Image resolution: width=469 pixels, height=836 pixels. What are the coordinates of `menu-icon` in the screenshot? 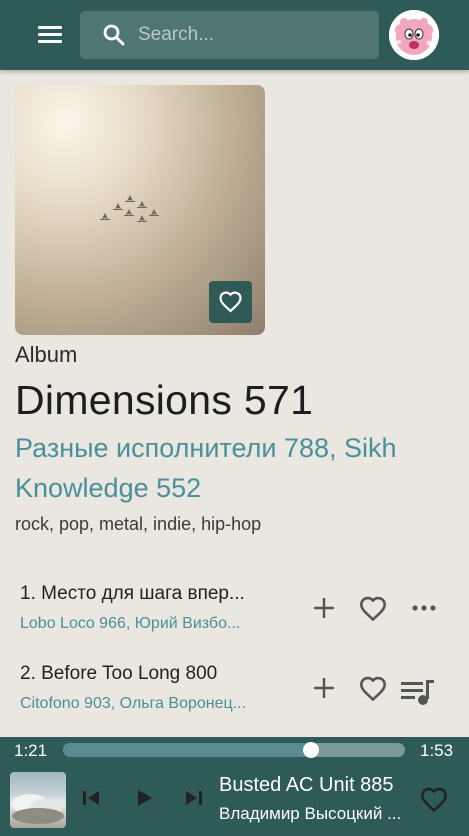 It's located at (50, 35).